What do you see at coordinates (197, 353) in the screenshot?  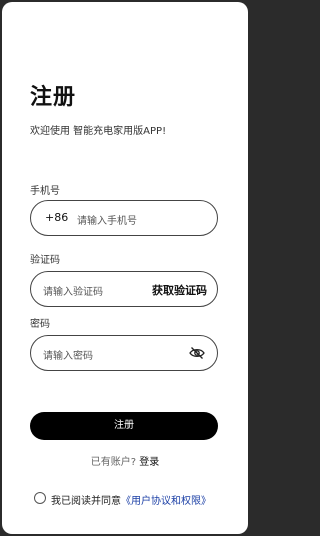 I see `eye-off-icon` at bounding box center [197, 353].